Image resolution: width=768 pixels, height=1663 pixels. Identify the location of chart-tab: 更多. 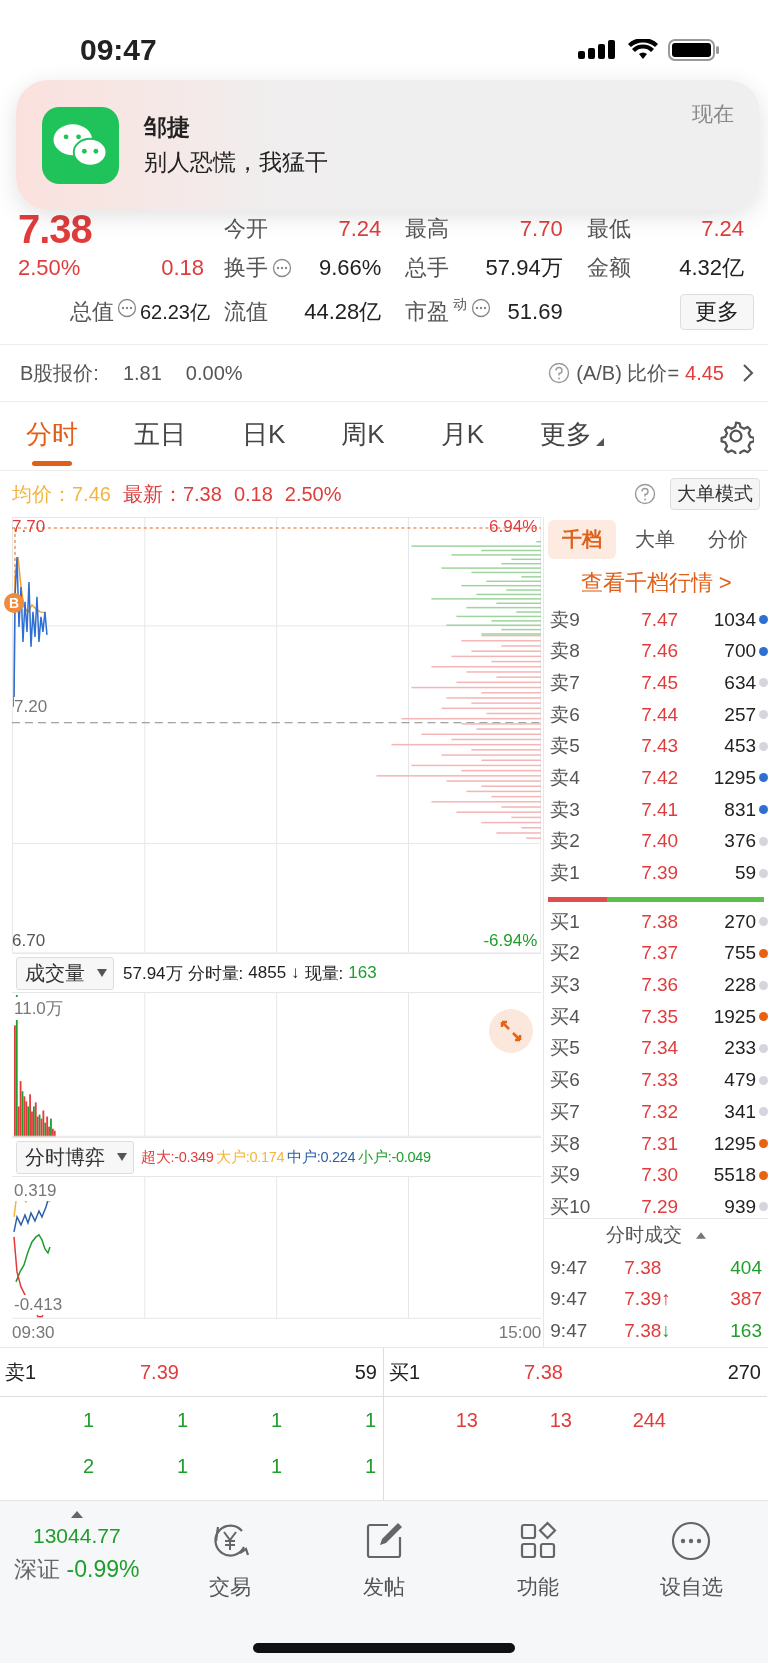
(572, 436).